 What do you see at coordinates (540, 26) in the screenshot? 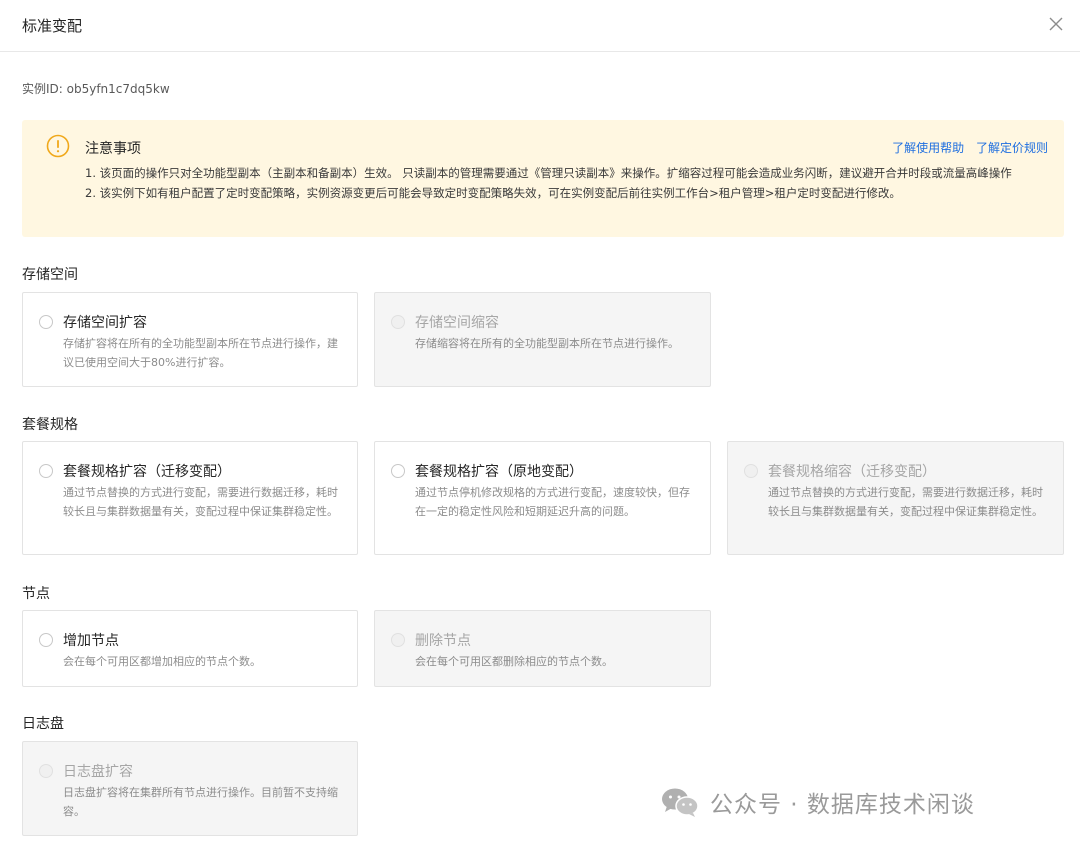
I see `dialog-header: 标准变配` at bounding box center [540, 26].